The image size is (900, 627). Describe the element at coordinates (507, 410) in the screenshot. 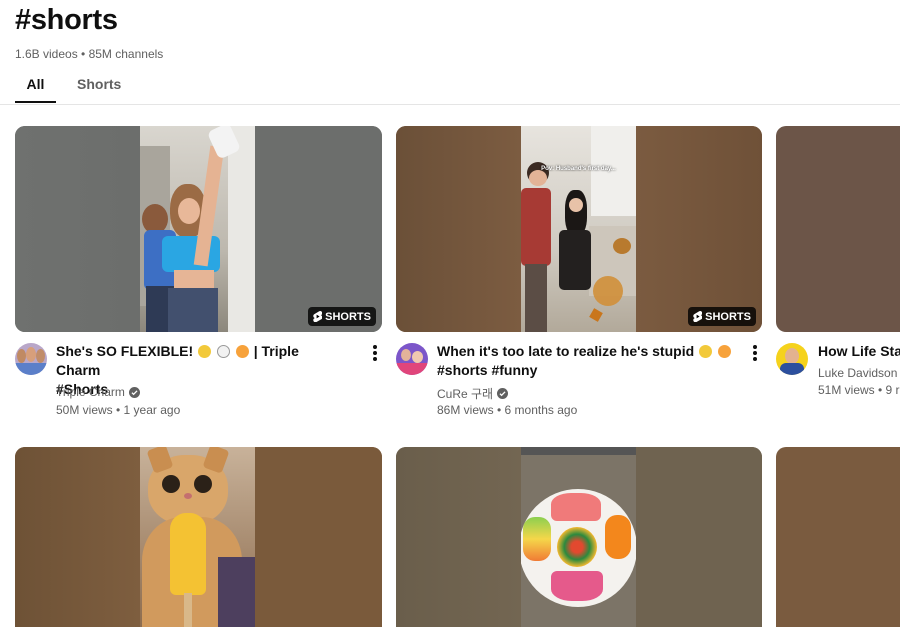

I see `video-meta: 86M views • 6 months ago` at that location.